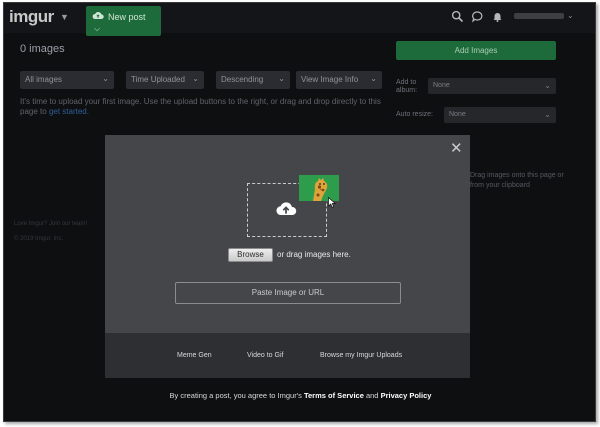 The image size is (600, 427). I want to click on terms-prefix: By creating a post, you agree to Imgur's, so click(235, 395).